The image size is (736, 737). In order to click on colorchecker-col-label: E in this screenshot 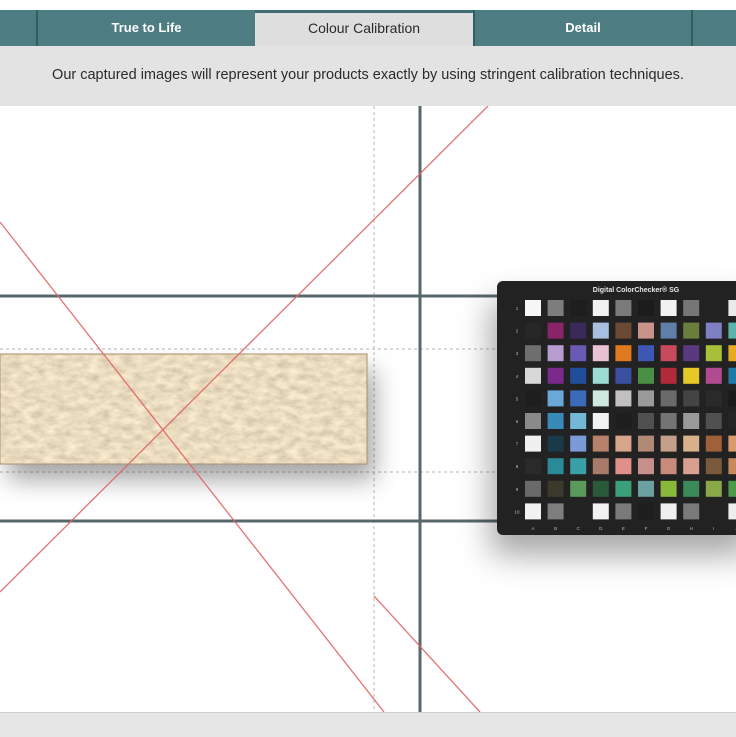, I will do `click(623, 528)`.